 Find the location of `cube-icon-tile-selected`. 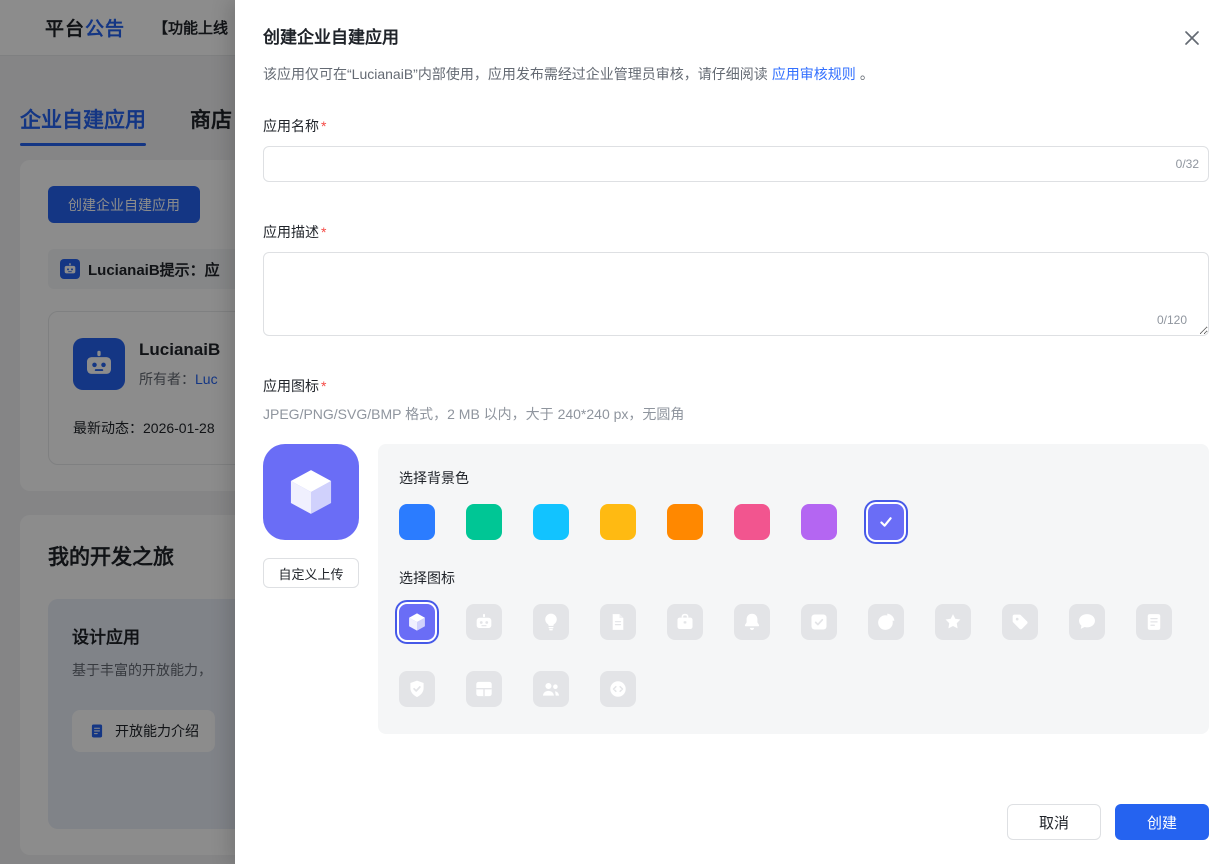

cube-icon-tile-selected is located at coordinates (417, 622).